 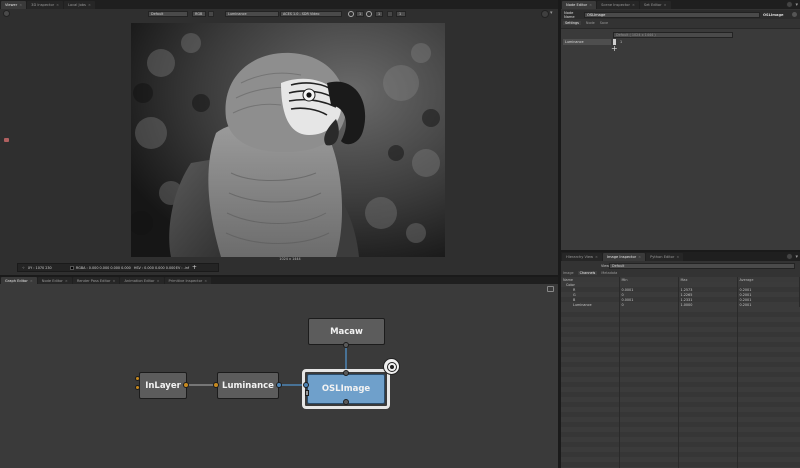 I want to click on crosshair-icon: ⊹, so click(x=23, y=268).